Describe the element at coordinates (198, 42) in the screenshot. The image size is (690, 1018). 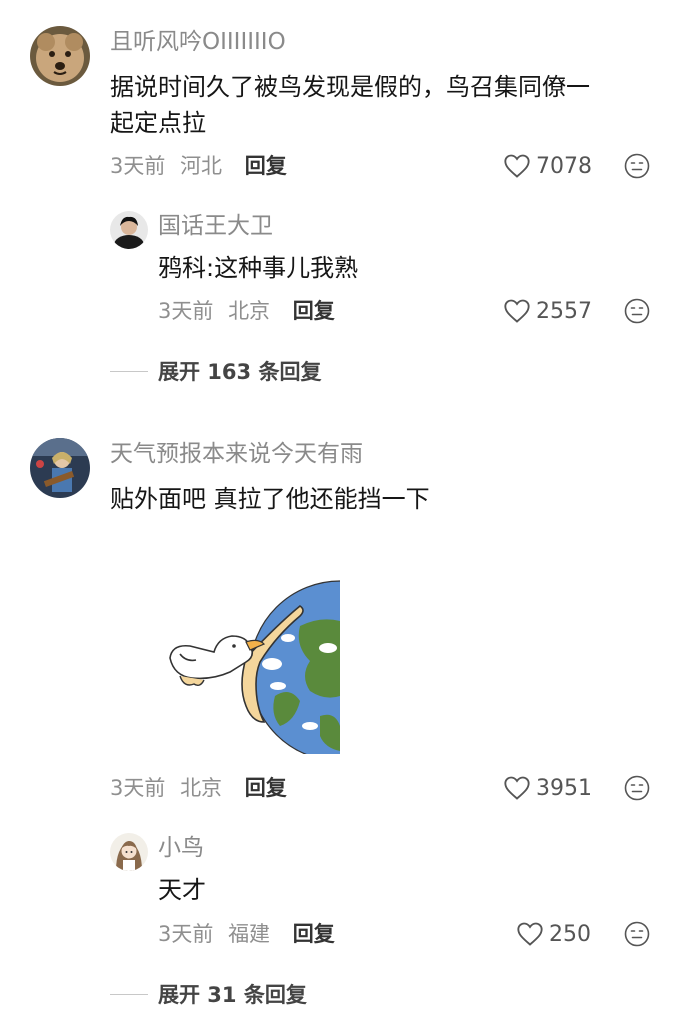
I see `comment-username: 且听风吟OIIIIIIIO` at that location.